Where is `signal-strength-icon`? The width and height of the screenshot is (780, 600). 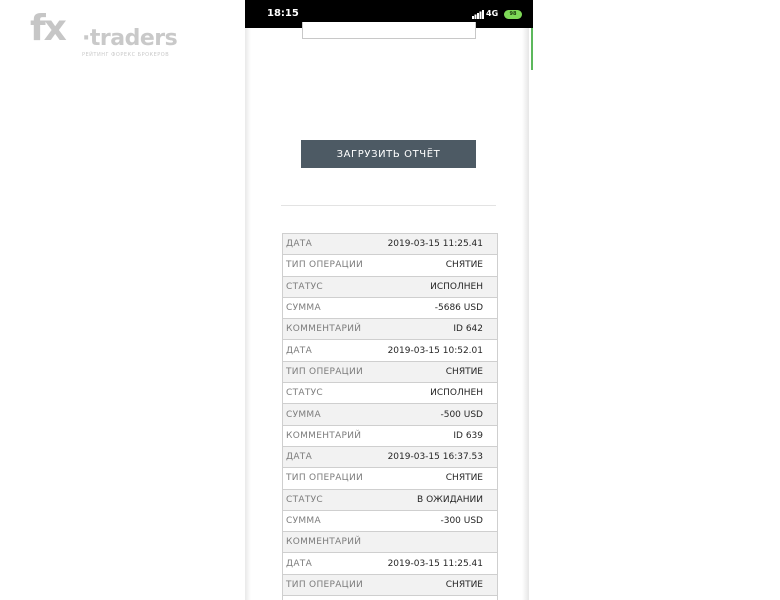 signal-strength-icon is located at coordinates (478, 14).